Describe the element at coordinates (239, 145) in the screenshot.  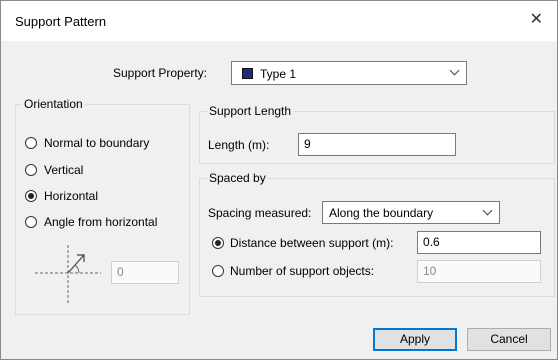
I see `length-label: Length (m):` at that location.